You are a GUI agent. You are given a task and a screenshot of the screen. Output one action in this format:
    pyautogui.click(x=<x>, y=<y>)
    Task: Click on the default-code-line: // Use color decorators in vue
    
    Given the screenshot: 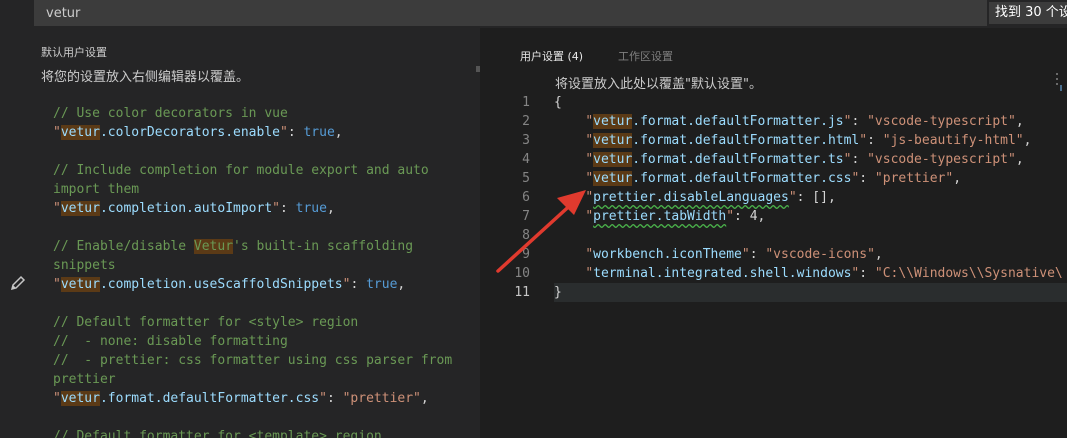 What is the action you would take?
    pyautogui.click(x=170, y=113)
    